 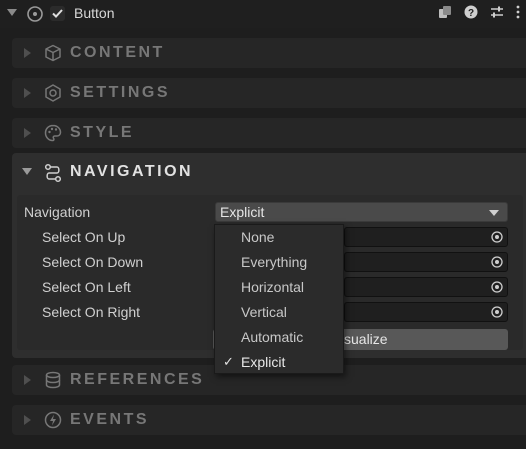 What do you see at coordinates (518, 12) in the screenshot?
I see `more-icon` at bounding box center [518, 12].